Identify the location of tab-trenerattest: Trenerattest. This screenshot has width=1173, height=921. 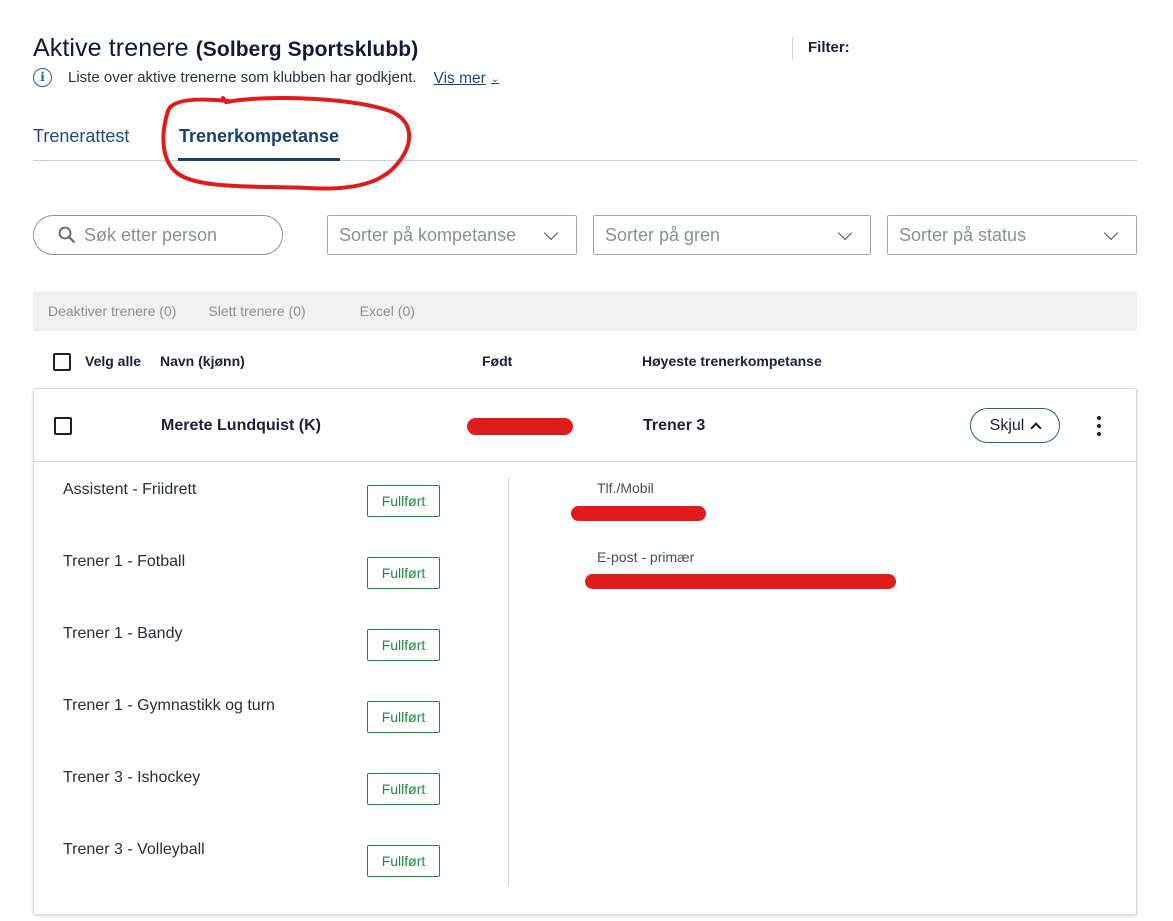
(81, 143).